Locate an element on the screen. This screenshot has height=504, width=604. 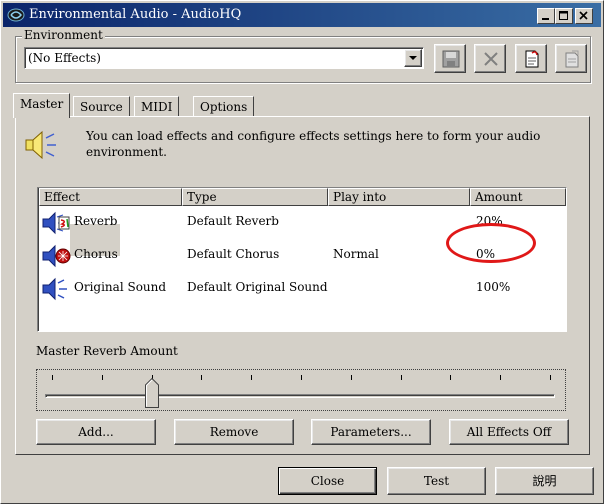
effect-type: Default Original Sound is located at coordinates (257, 287).